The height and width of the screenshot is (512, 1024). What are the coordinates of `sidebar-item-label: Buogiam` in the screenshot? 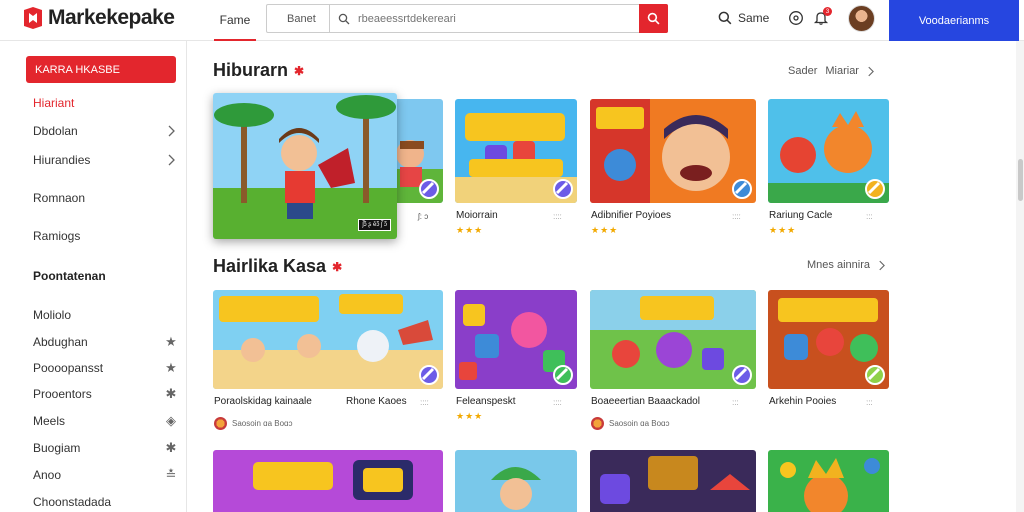 It's located at (57, 448).